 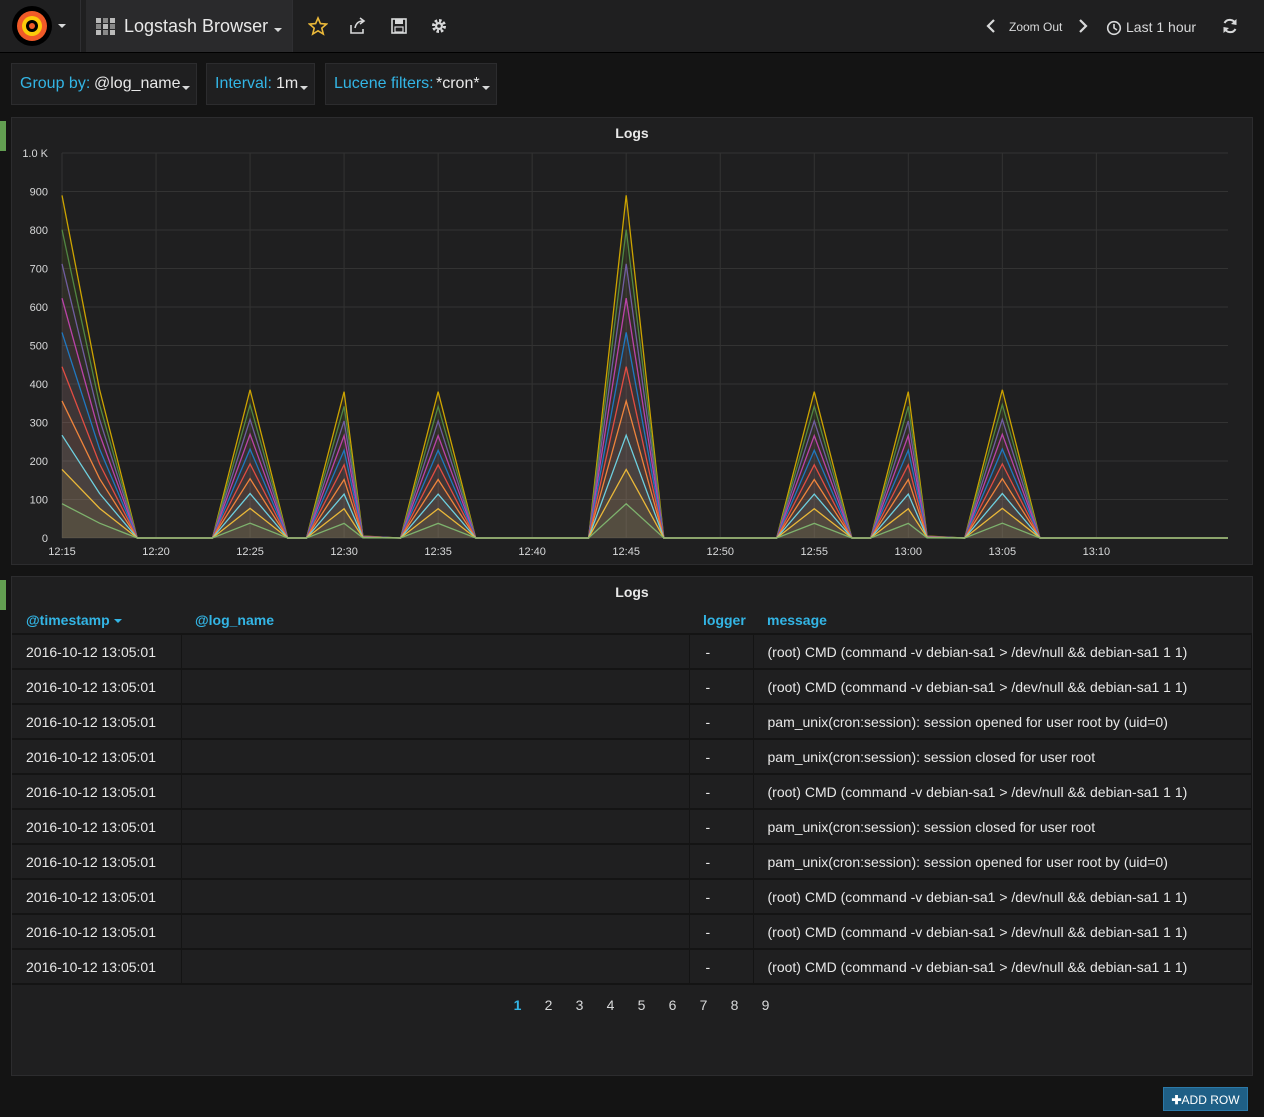 What do you see at coordinates (189, 26) in the screenshot?
I see `dashboard-title-dropdown: Logstash Browser` at bounding box center [189, 26].